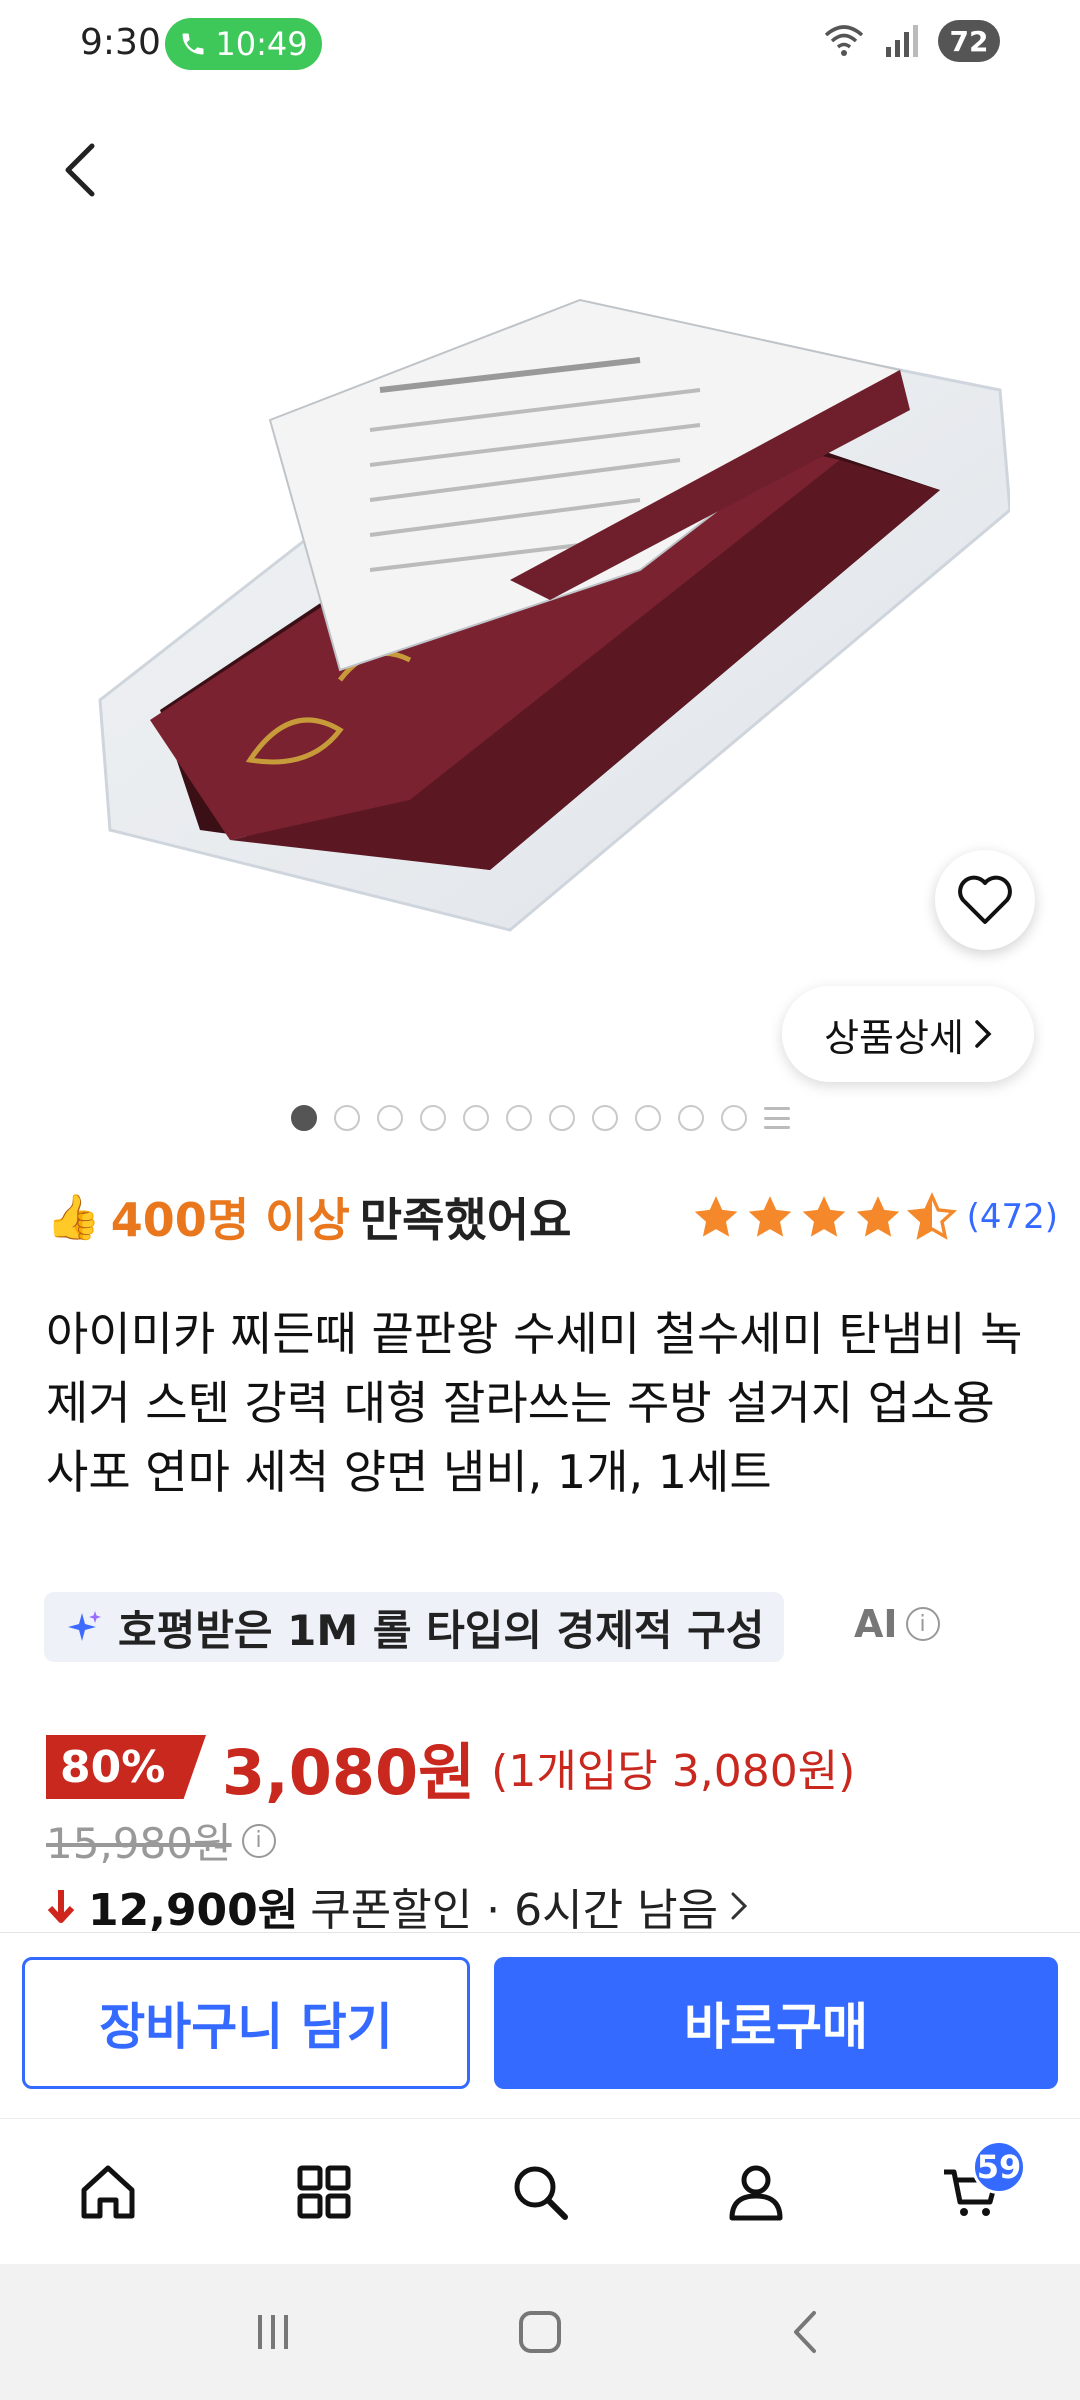 The width and height of the screenshot is (1080, 2400). I want to click on price-row: 80% 3,080원 (1개입당 3,080원), so click(450, 1767).